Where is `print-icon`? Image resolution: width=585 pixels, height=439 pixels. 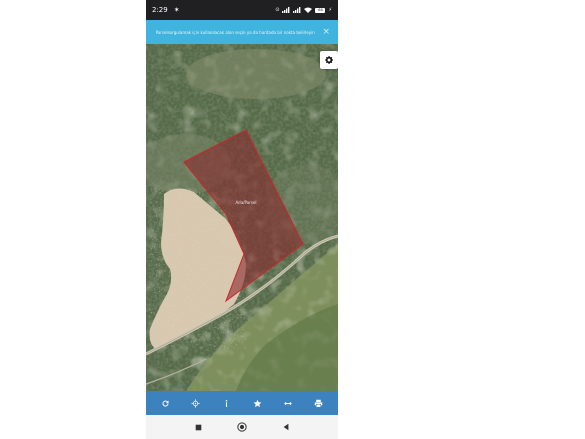 print-icon is located at coordinates (318, 403).